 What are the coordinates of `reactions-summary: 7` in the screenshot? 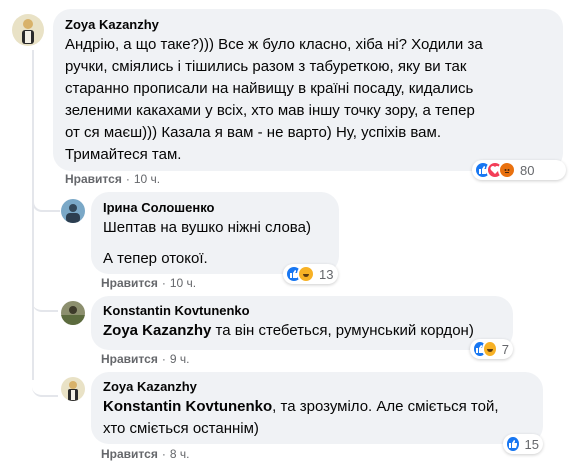 It's located at (491, 349).